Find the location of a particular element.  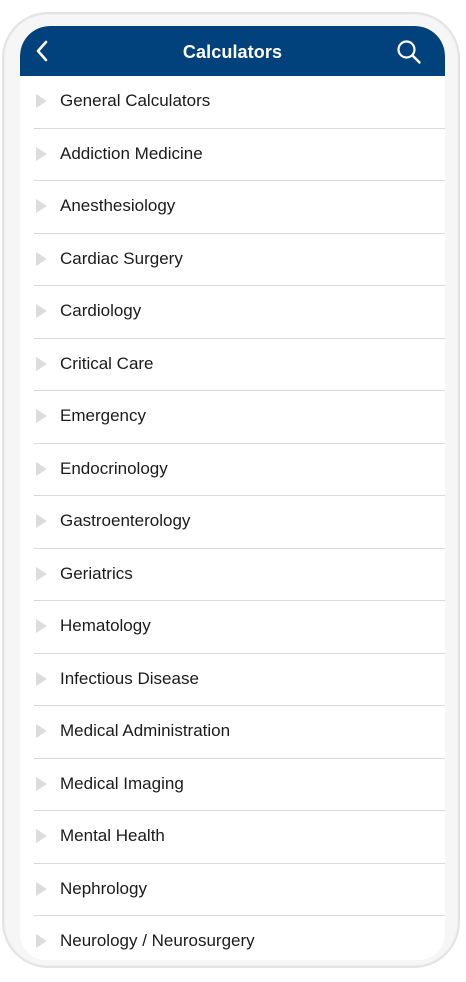

list-item-label: Geriatrics is located at coordinates (96, 573).